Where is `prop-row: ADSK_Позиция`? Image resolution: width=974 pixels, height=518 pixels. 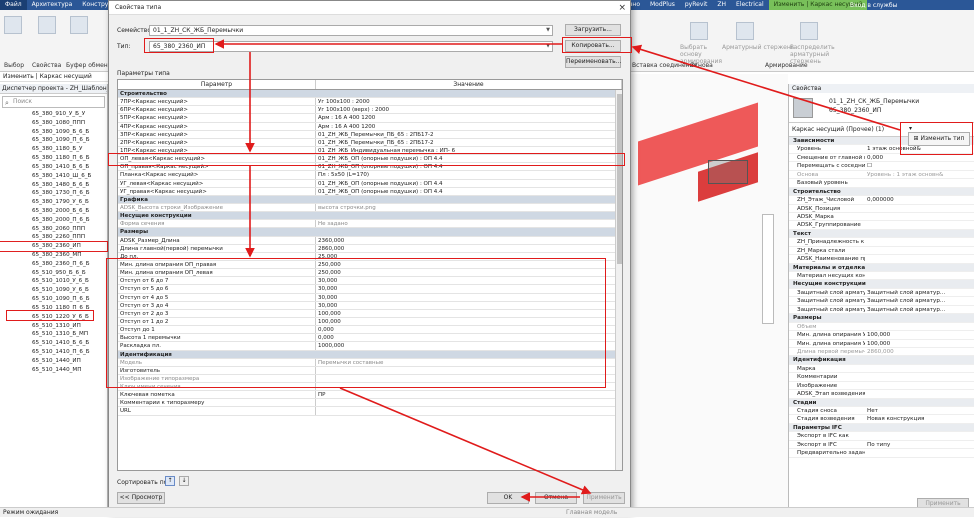 prop-row: ADSK_Позиция is located at coordinates (881, 209).